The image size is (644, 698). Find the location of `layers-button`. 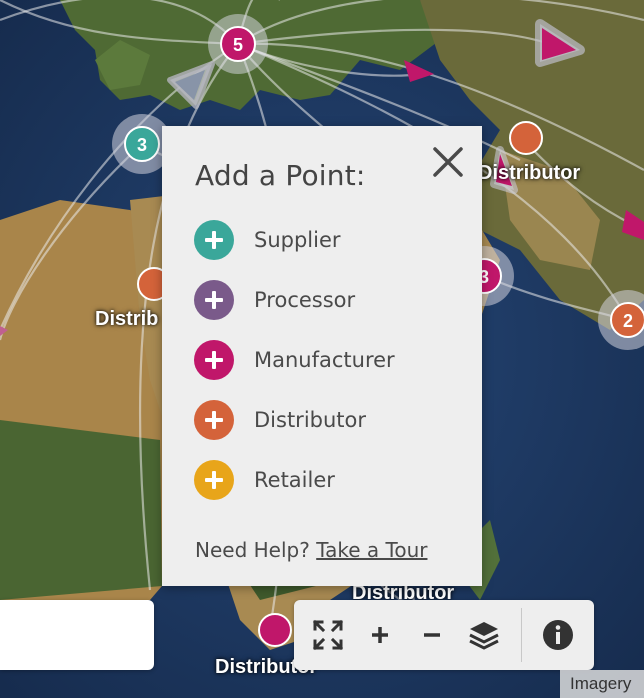

layers-button is located at coordinates (484, 635).